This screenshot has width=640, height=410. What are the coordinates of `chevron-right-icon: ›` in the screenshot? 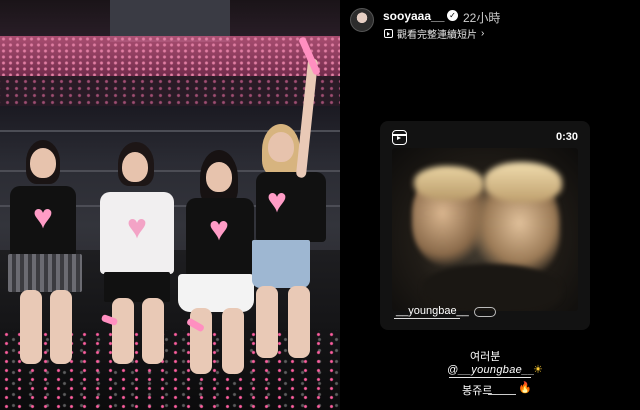 It's located at (483, 33).